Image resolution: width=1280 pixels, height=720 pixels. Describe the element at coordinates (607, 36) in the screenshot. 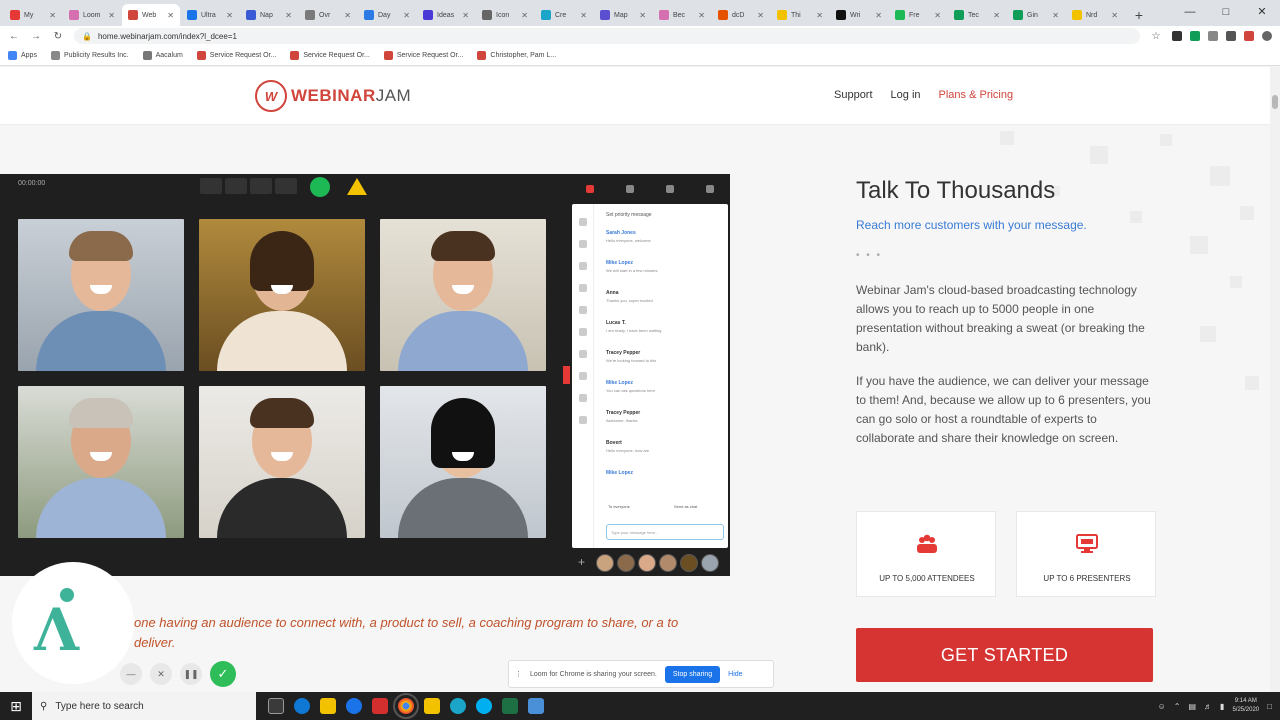

I see `url-field: 🔒 home.webinarjam.com/index?l_dcee=1` at that location.